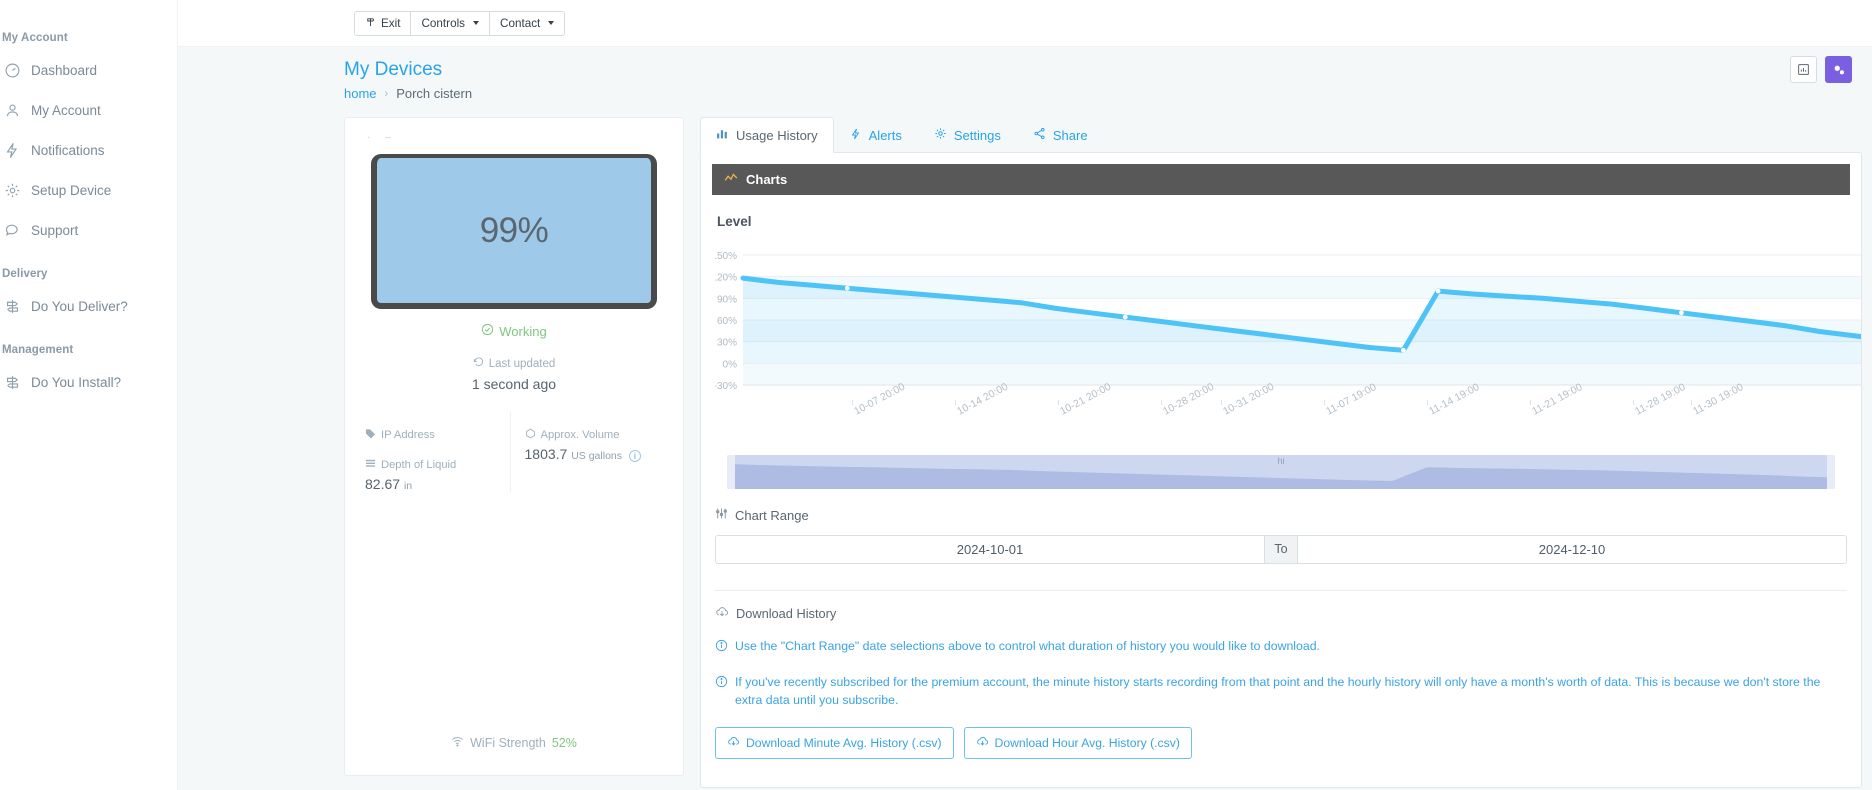 The image size is (1872, 790). What do you see at coordinates (767, 179) in the screenshot?
I see `charts-header-label: Charts` at bounding box center [767, 179].